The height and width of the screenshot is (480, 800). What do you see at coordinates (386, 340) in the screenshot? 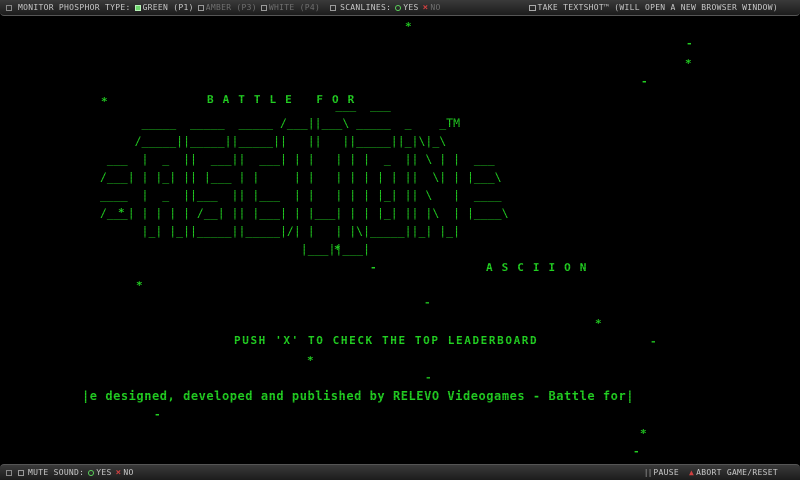
I see `leaderboard-prompt: PUSH 'X' TO CHECK THE TOP LEADERBOARD` at bounding box center [386, 340].